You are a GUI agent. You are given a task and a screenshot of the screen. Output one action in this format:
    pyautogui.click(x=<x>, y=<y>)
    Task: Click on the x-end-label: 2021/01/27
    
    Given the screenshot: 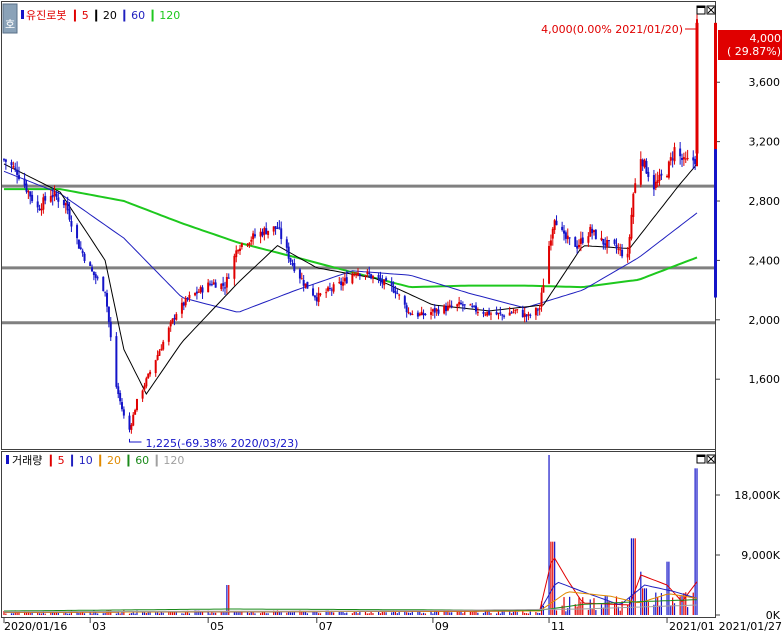 What is the action you would take?
    pyautogui.click(x=750, y=626)
    